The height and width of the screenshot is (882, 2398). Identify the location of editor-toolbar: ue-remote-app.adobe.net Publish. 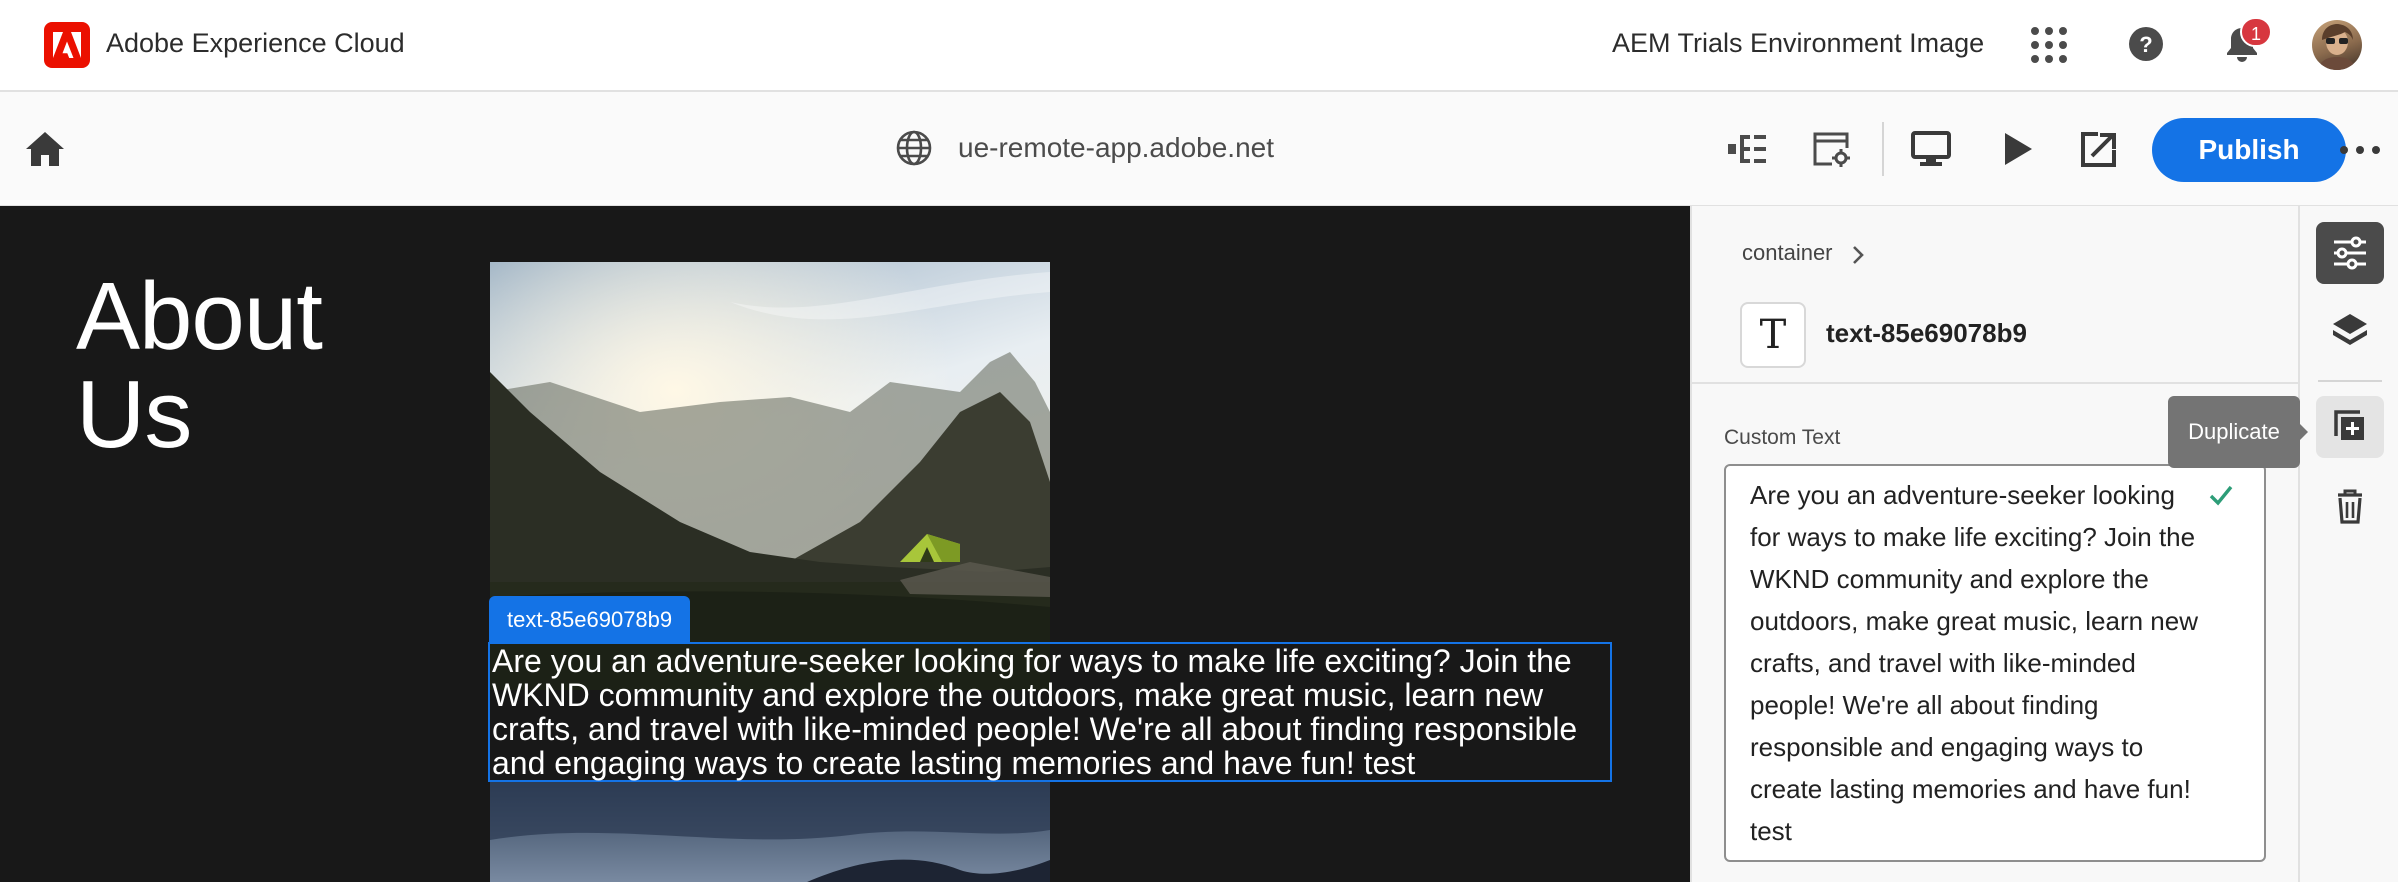
(1199, 149).